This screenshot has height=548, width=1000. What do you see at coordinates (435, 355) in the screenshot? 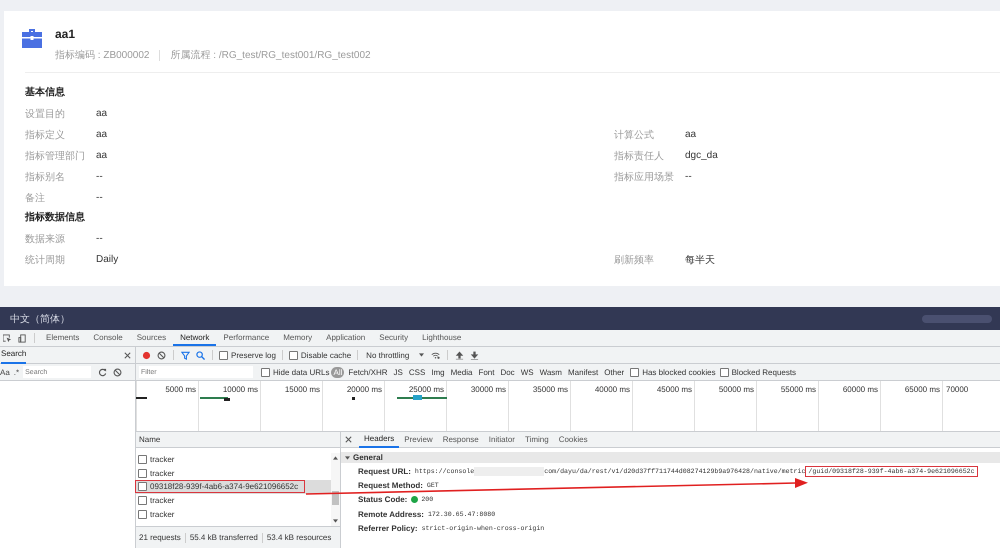
I see `wifi-icon` at bounding box center [435, 355].